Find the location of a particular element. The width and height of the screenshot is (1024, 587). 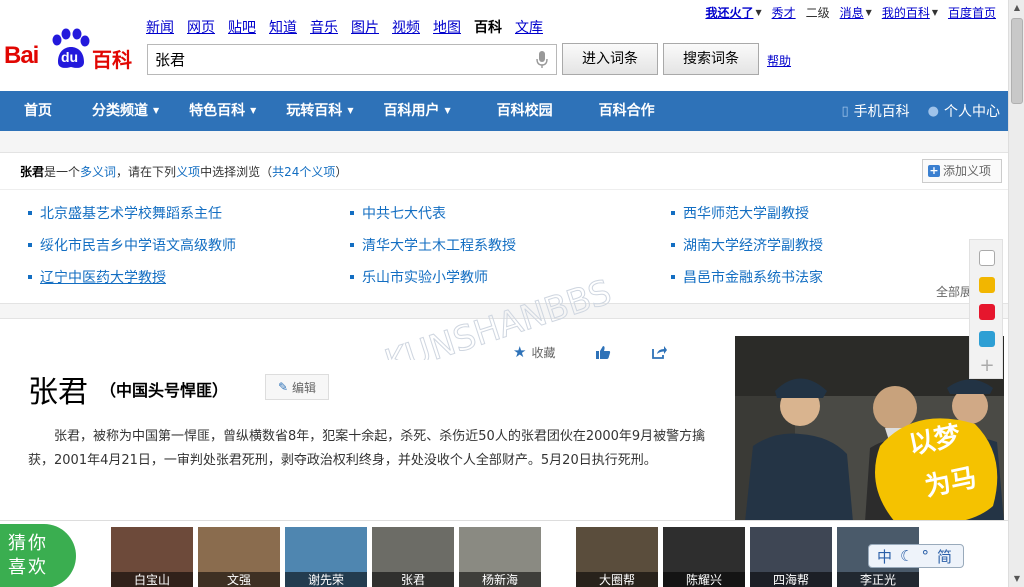

nav-news: 新闻 is located at coordinates (160, 27).